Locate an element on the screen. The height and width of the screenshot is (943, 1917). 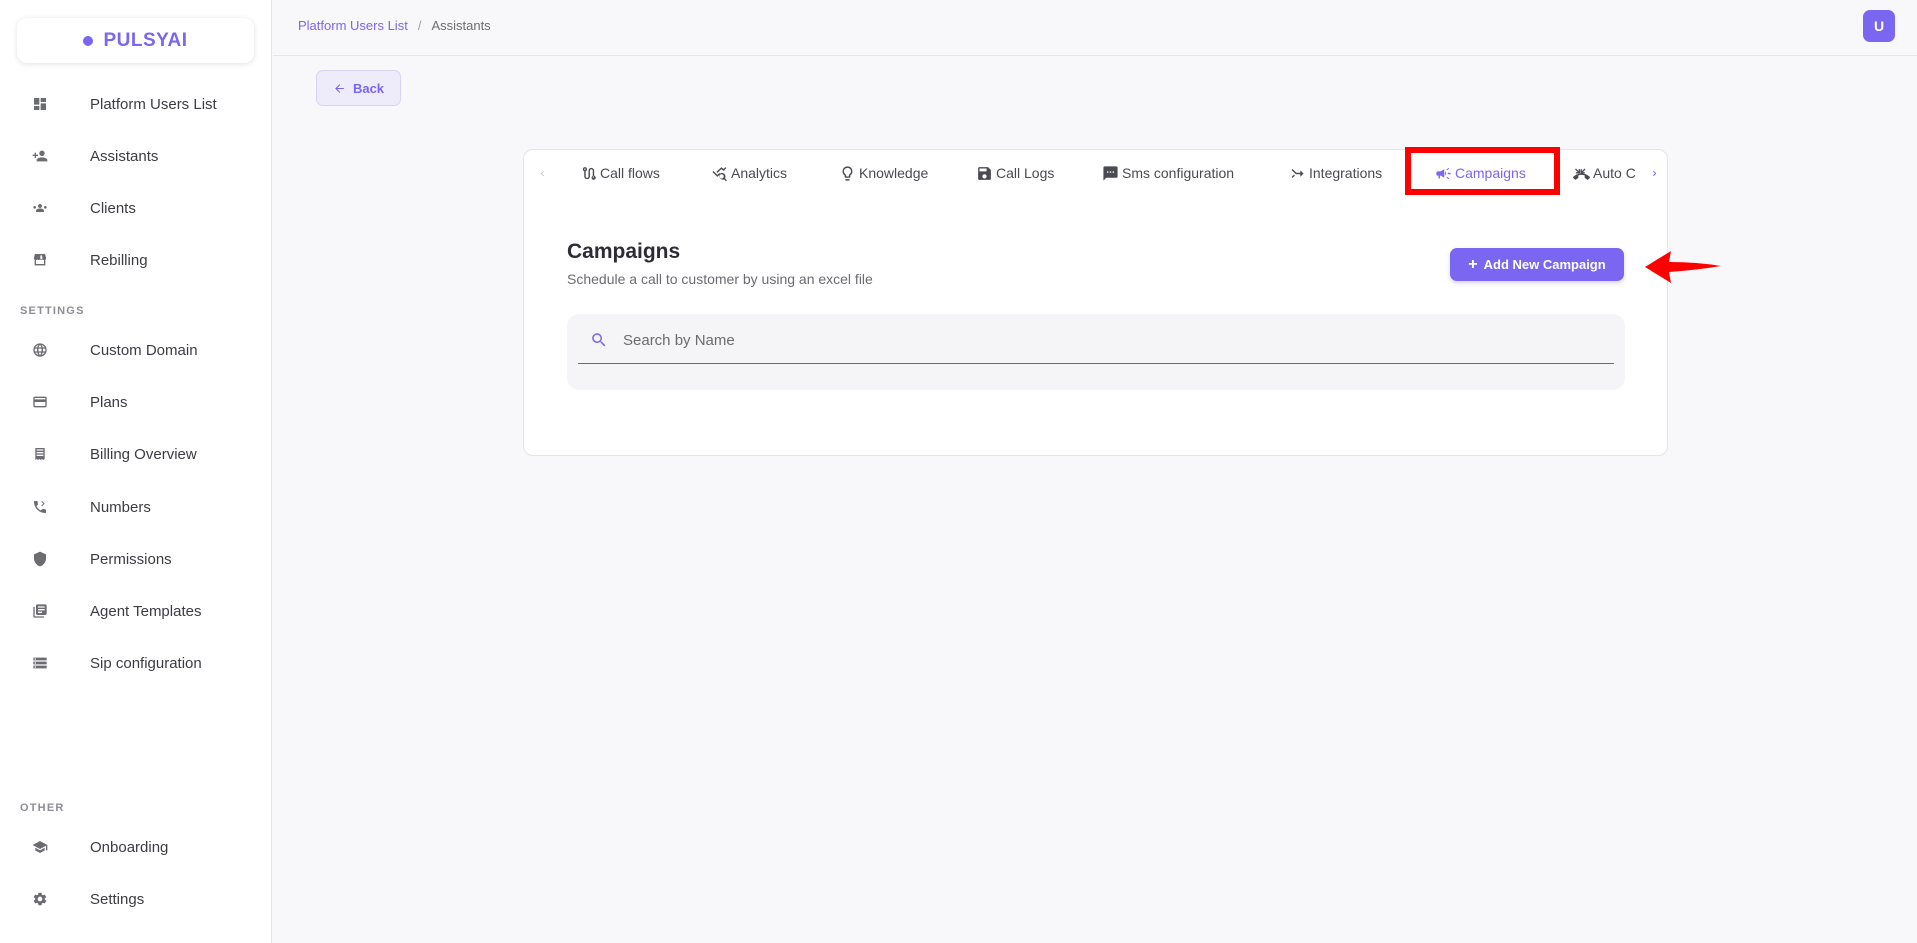
search-input is located at coordinates (1103, 340).